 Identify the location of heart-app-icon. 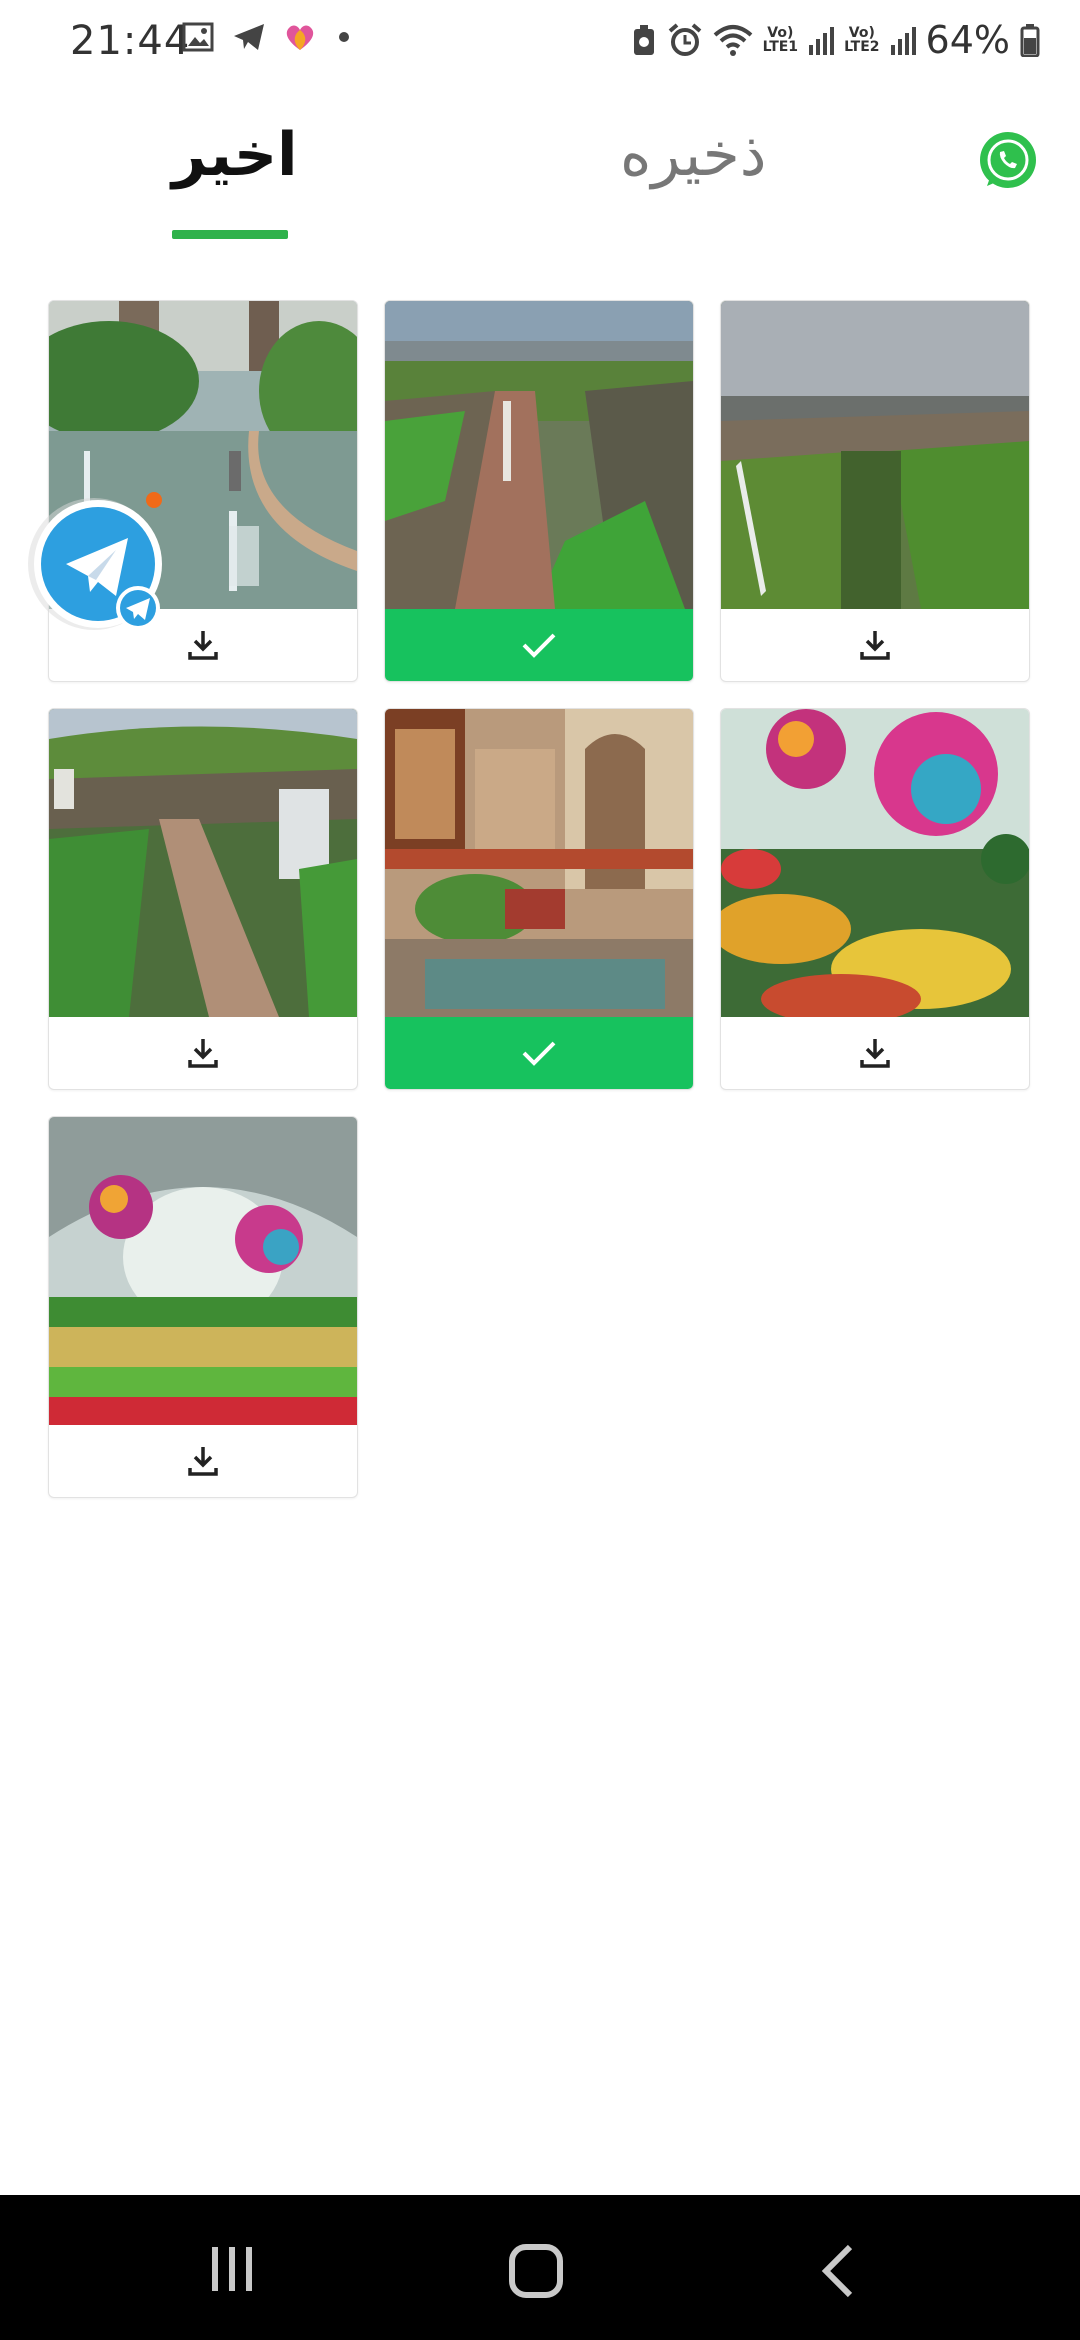
(300, 37).